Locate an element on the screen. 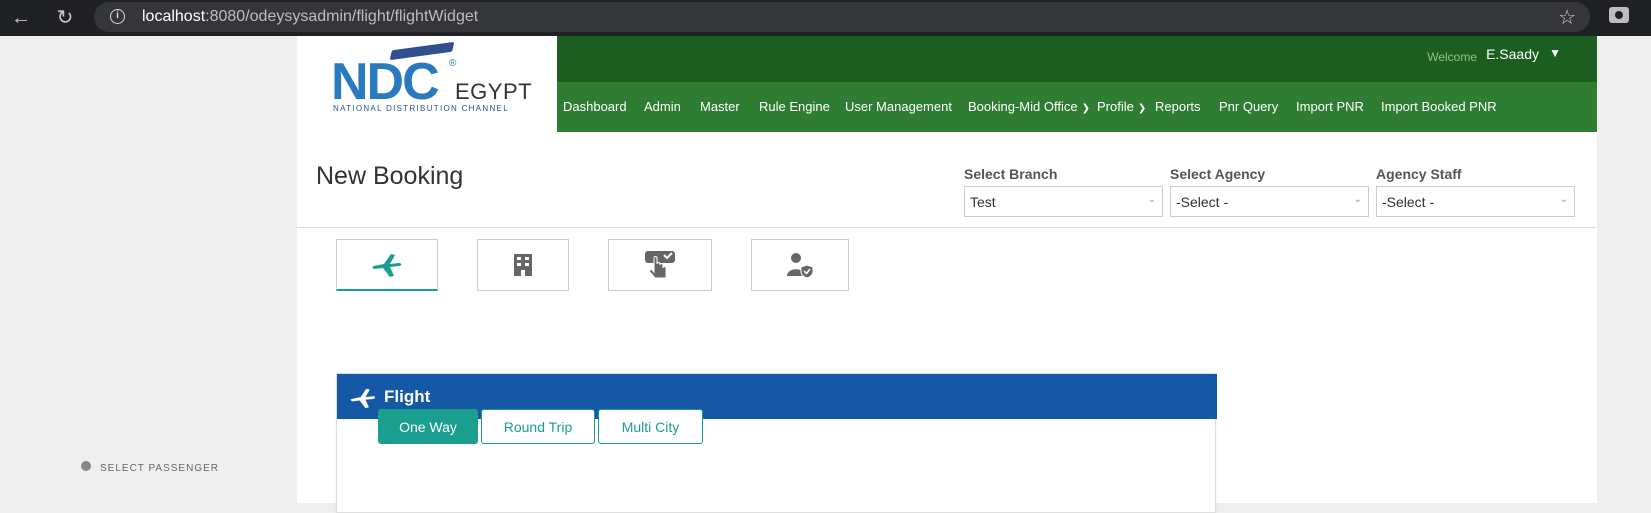 Image resolution: width=1651 pixels, height=513 pixels. nav-dashboard: Dashboard is located at coordinates (595, 106).